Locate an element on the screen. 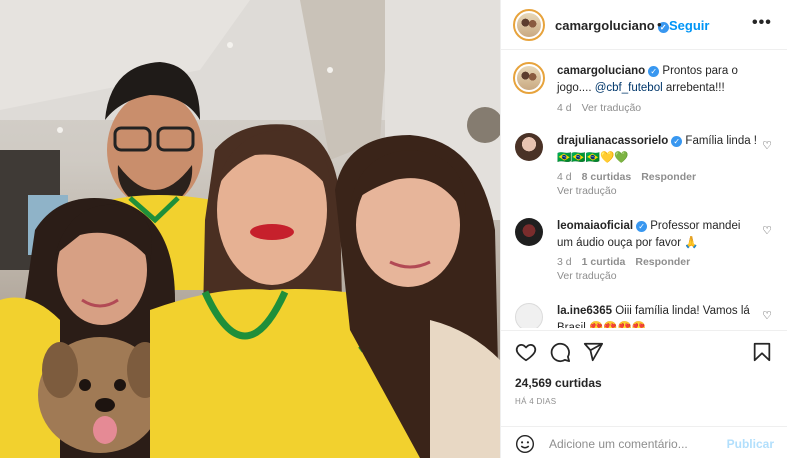  caption-avatar is located at coordinates (529, 78).